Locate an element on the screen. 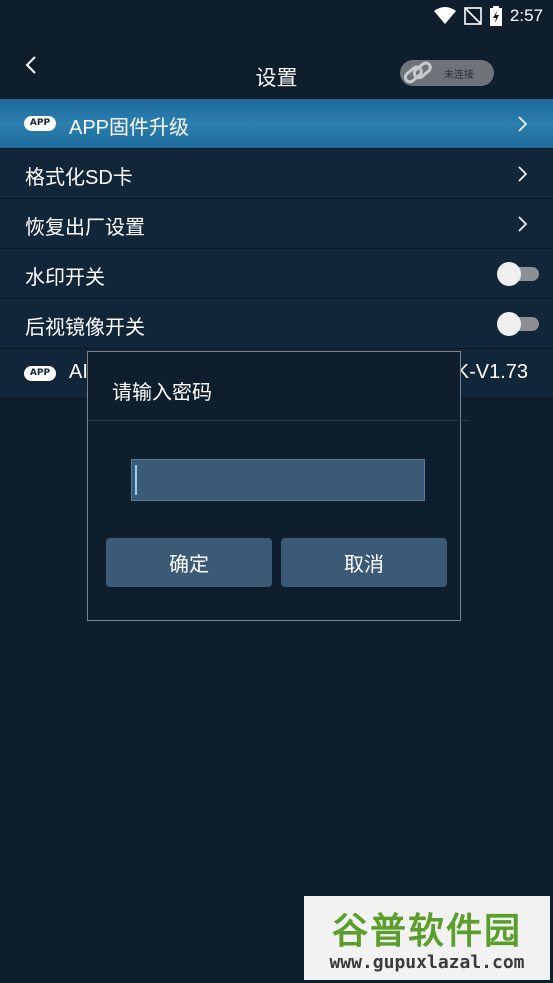 The image size is (553, 983). no-signal-icon is located at coordinates (473, 16).